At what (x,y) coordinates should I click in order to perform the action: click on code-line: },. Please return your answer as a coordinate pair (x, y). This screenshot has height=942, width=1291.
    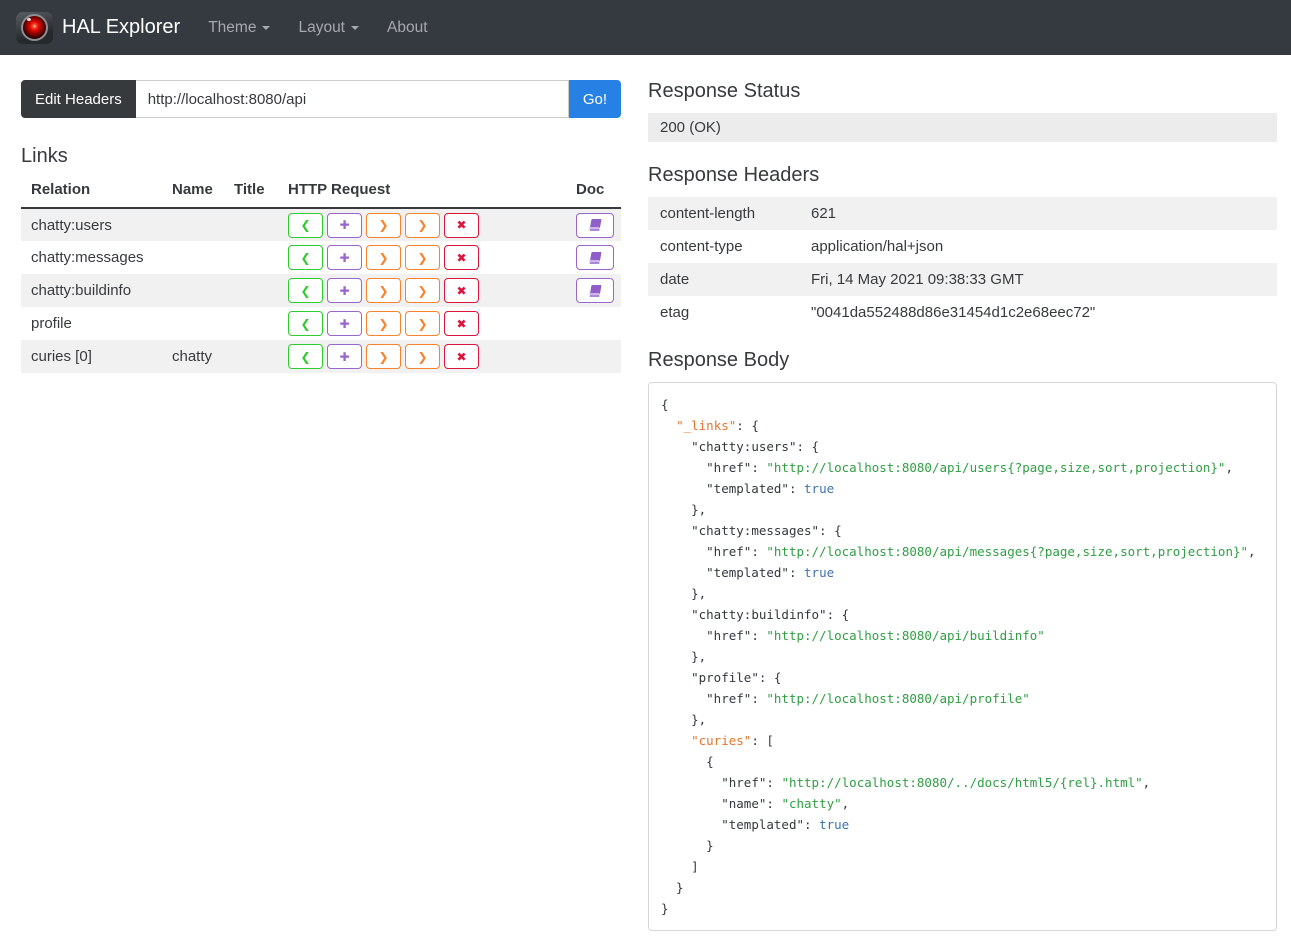
    Looking at the image, I should click on (684, 509).